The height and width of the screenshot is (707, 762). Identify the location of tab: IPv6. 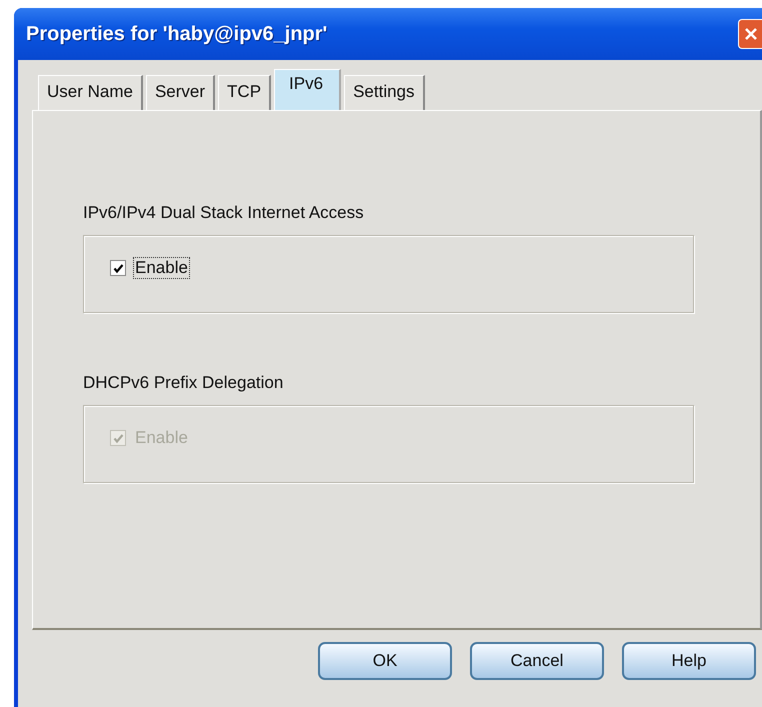
(308, 89).